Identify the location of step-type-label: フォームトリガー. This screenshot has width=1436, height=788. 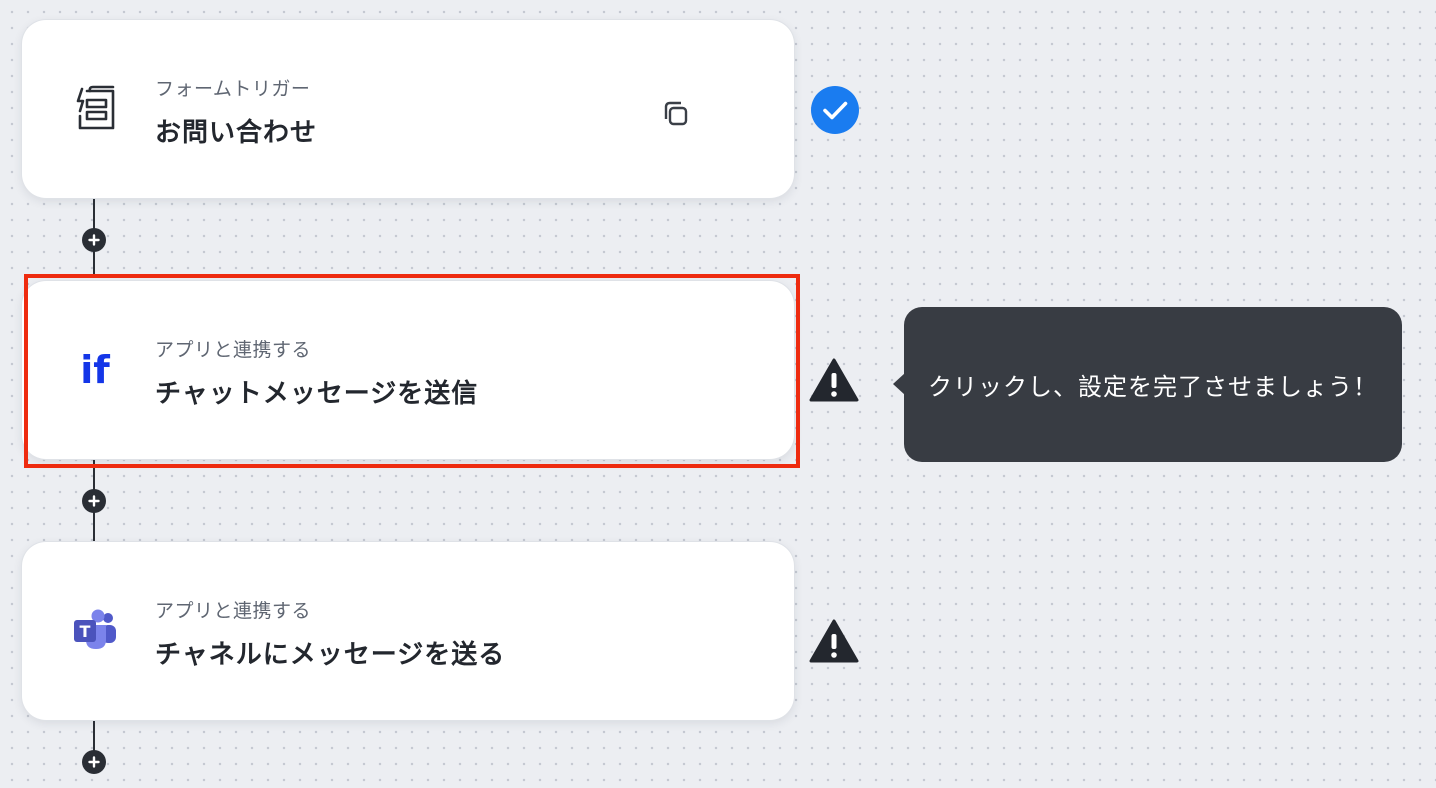
(233, 89).